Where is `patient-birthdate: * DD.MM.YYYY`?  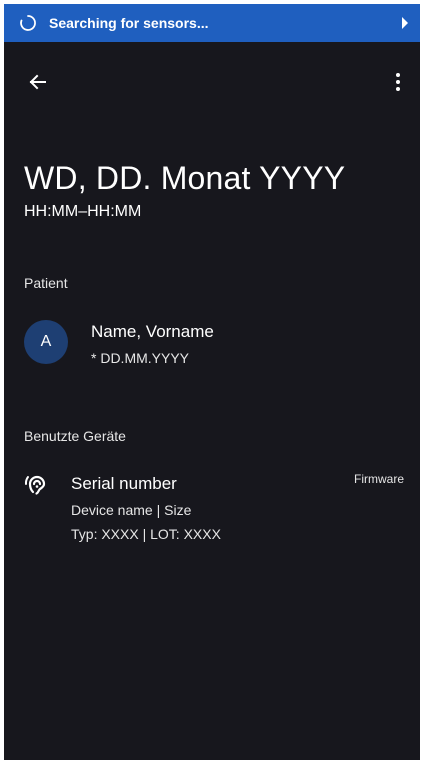 patient-birthdate: * DD.MM.YYYY is located at coordinates (140, 358).